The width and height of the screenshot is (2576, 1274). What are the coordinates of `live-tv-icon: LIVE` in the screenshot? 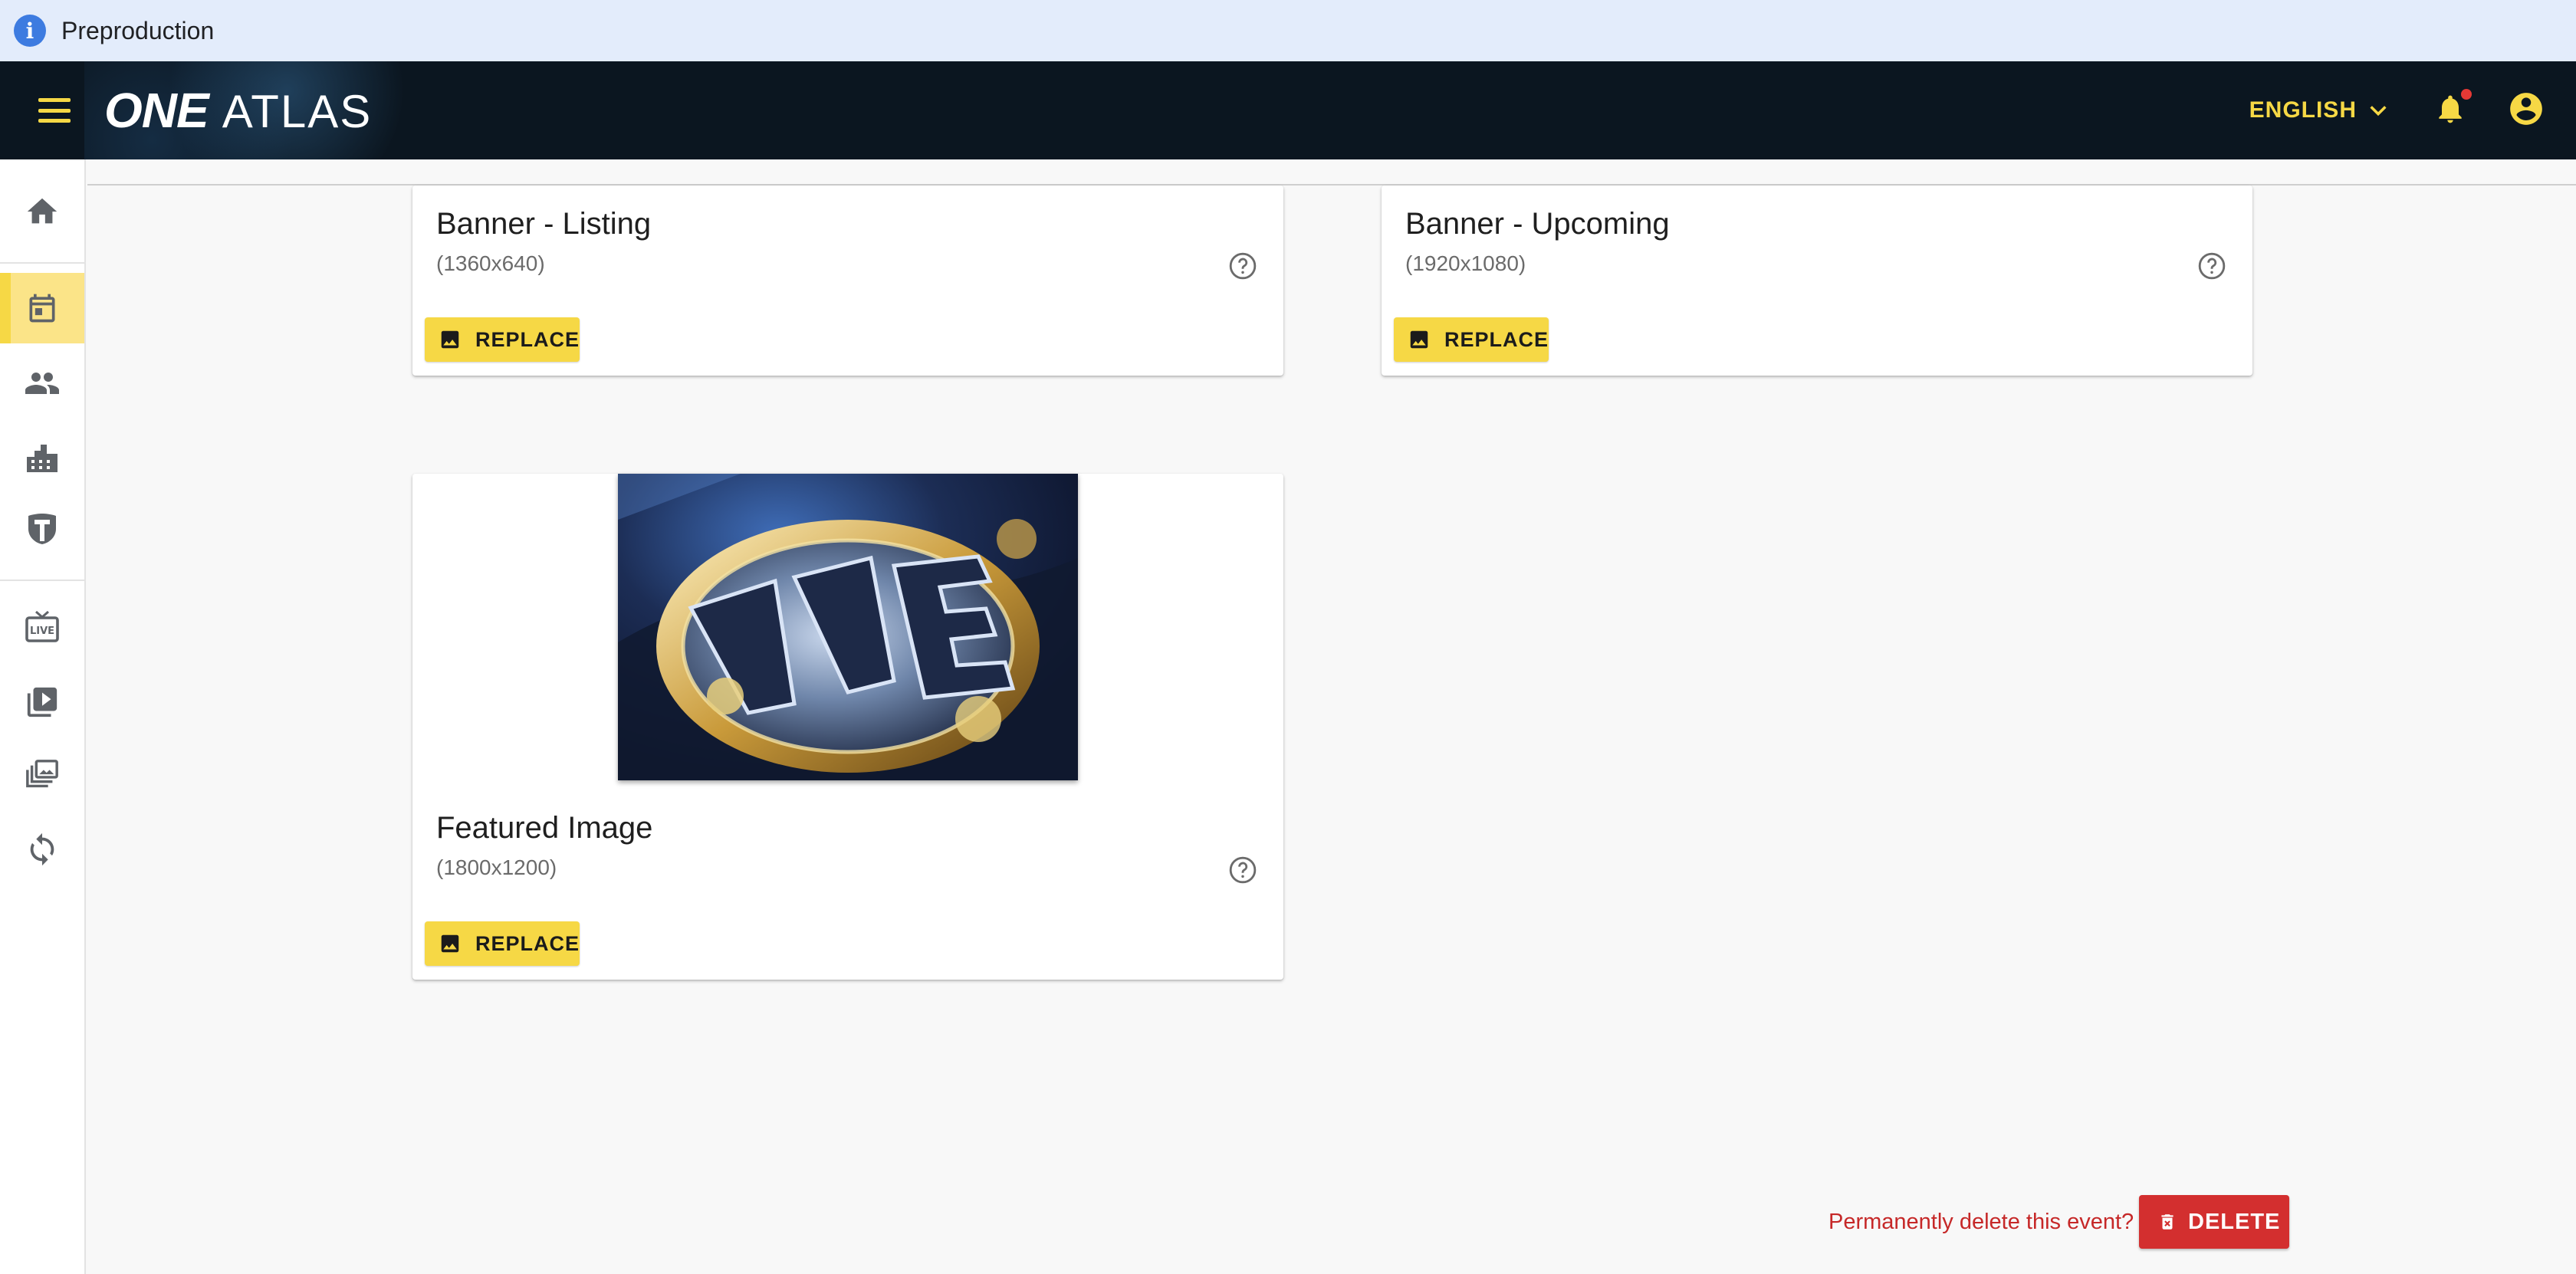 It's located at (42, 626).